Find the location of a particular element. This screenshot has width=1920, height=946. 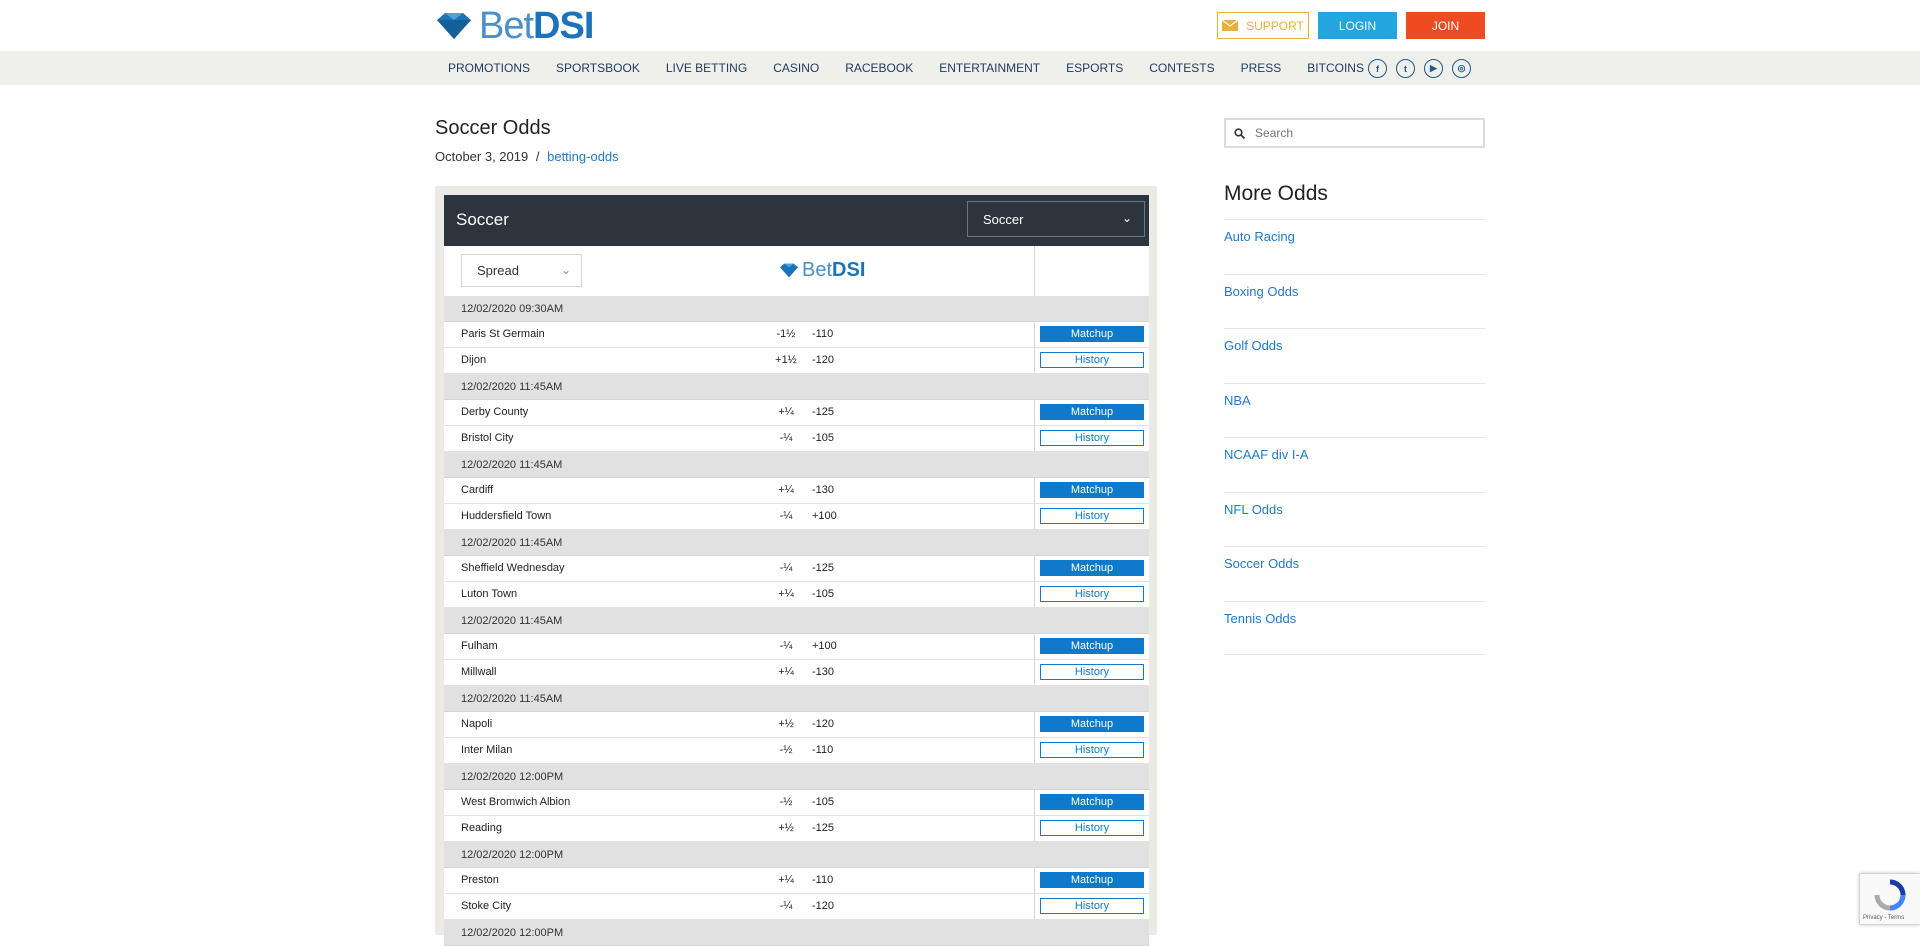

table-row: Huddersfield Town -¼ +100 History is located at coordinates (796, 517).